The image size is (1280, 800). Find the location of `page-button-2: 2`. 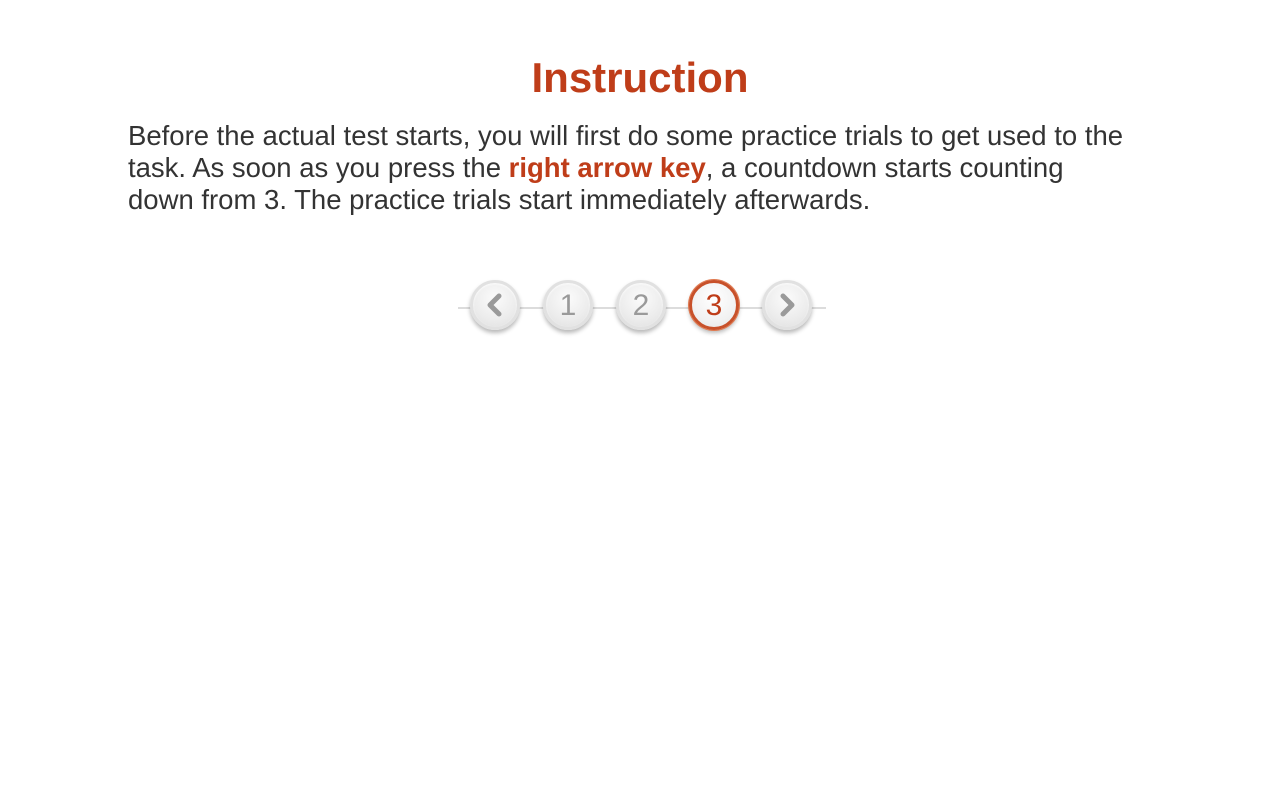

page-button-2: 2 is located at coordinates (641, 305).